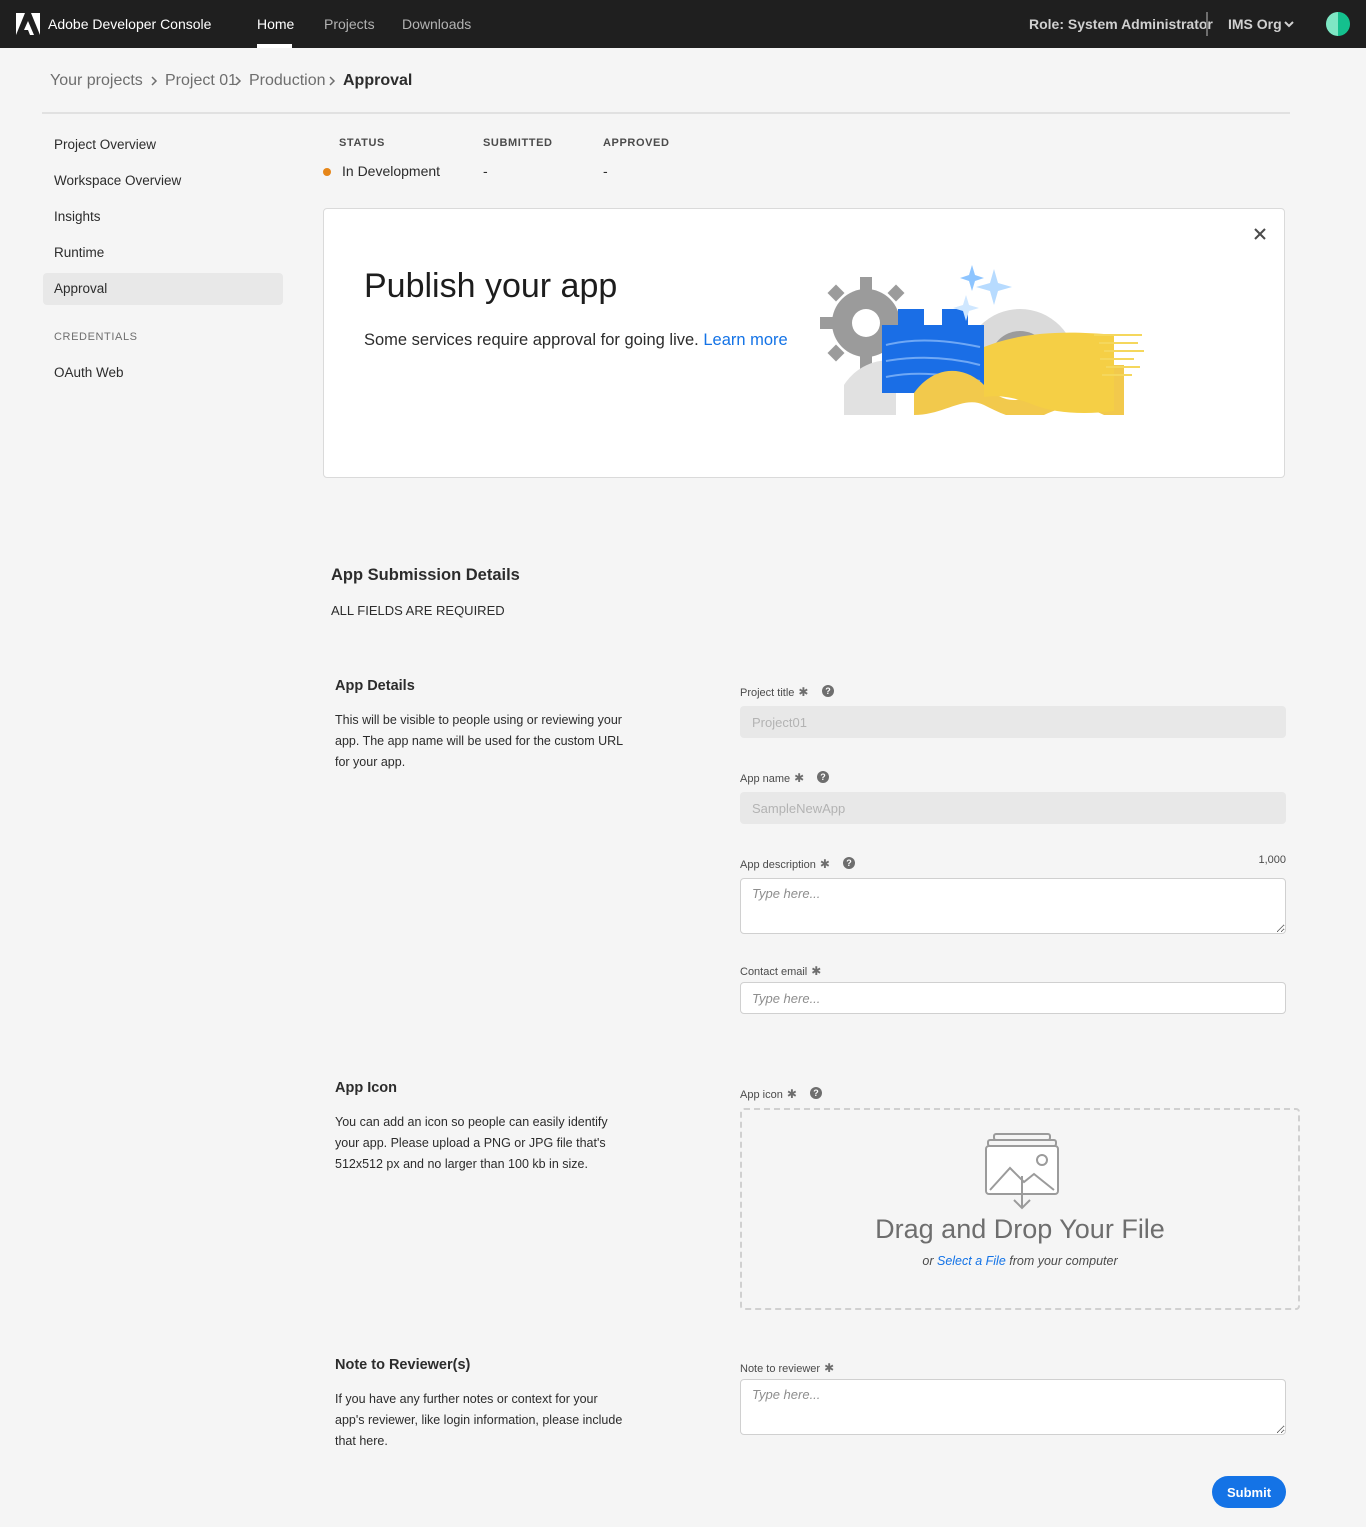 The image size is (1366, 1527). I want to click on close-icon, so click(1260, 234).